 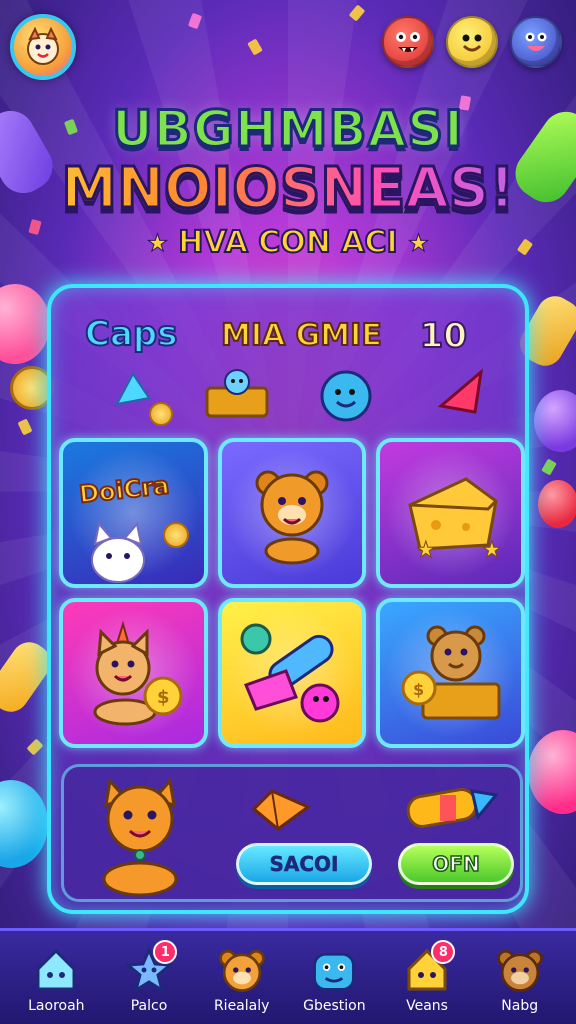 What do you see at coordinates (408, 42) in the screenshot?
I see `red-monster-icon` at bounding box center [408, 42].